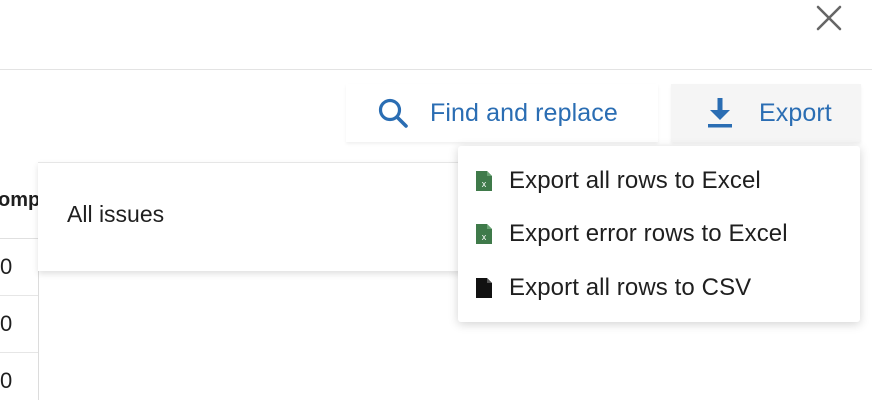 The width and height of the screenshot is (872, 400). I want to click on menu-item-export-all-csv: Export all rows to CSV, so click(659, 288).